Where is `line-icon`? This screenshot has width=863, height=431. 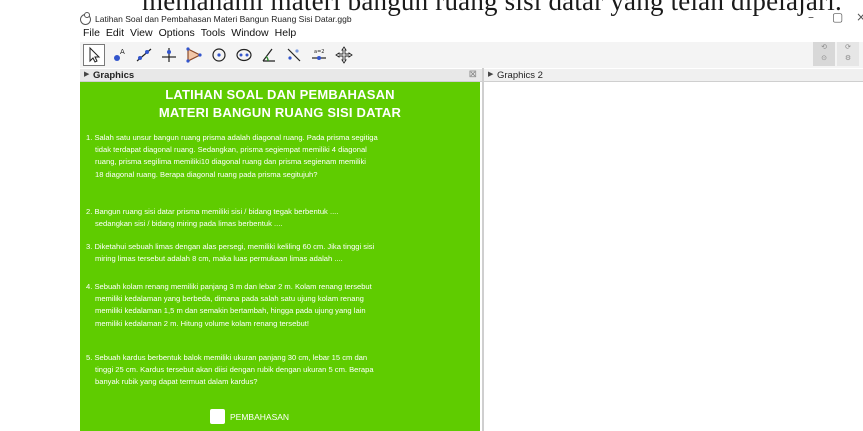 line-icon is located at coordinates (144, 55).